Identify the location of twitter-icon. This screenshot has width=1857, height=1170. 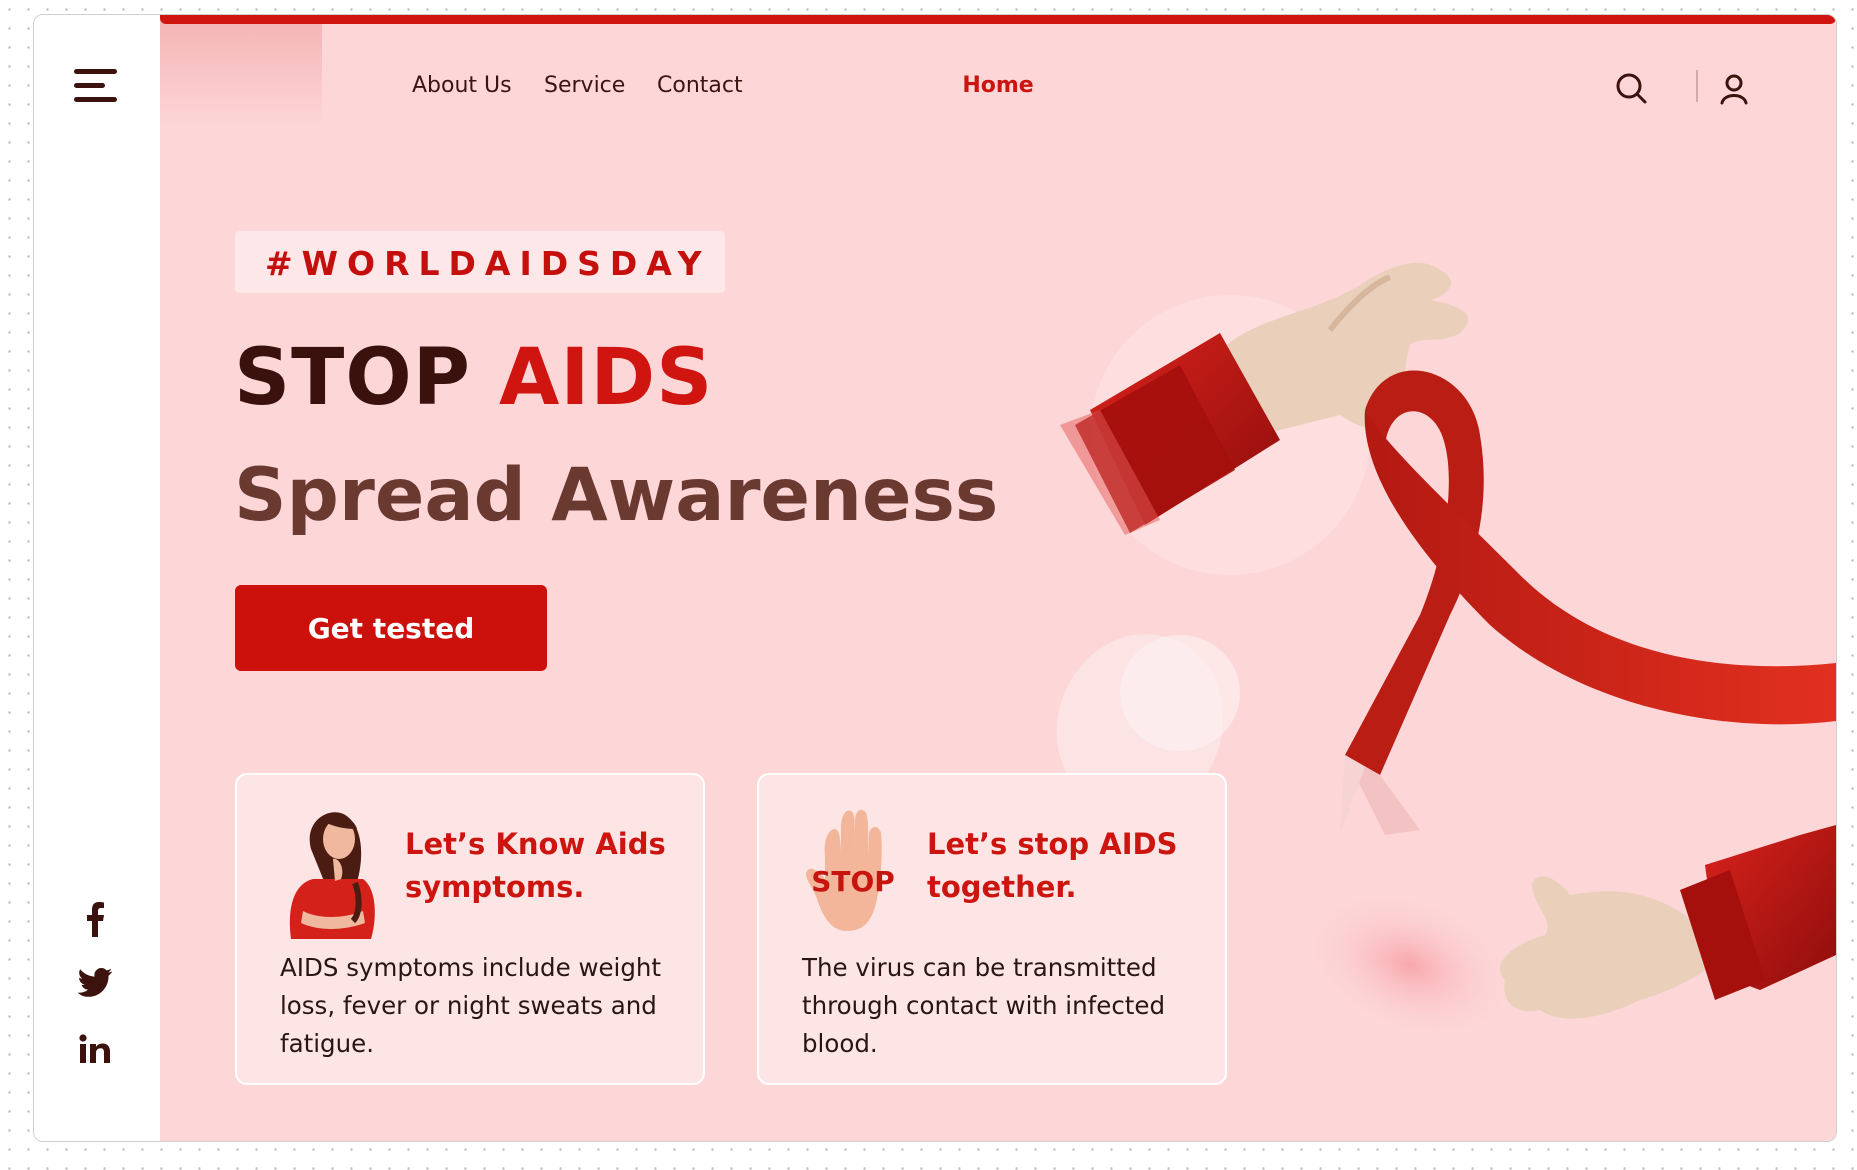
(95, 983).